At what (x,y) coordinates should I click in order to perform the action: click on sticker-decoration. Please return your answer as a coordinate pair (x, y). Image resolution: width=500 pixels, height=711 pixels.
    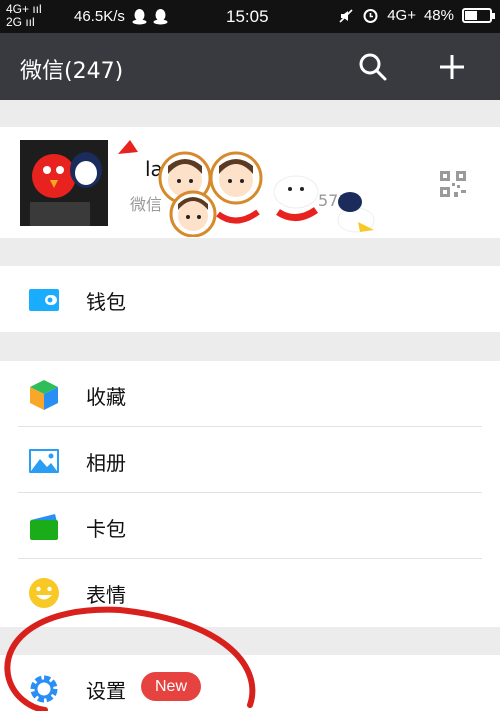
    Looking at the image, I should click on (246, 188).